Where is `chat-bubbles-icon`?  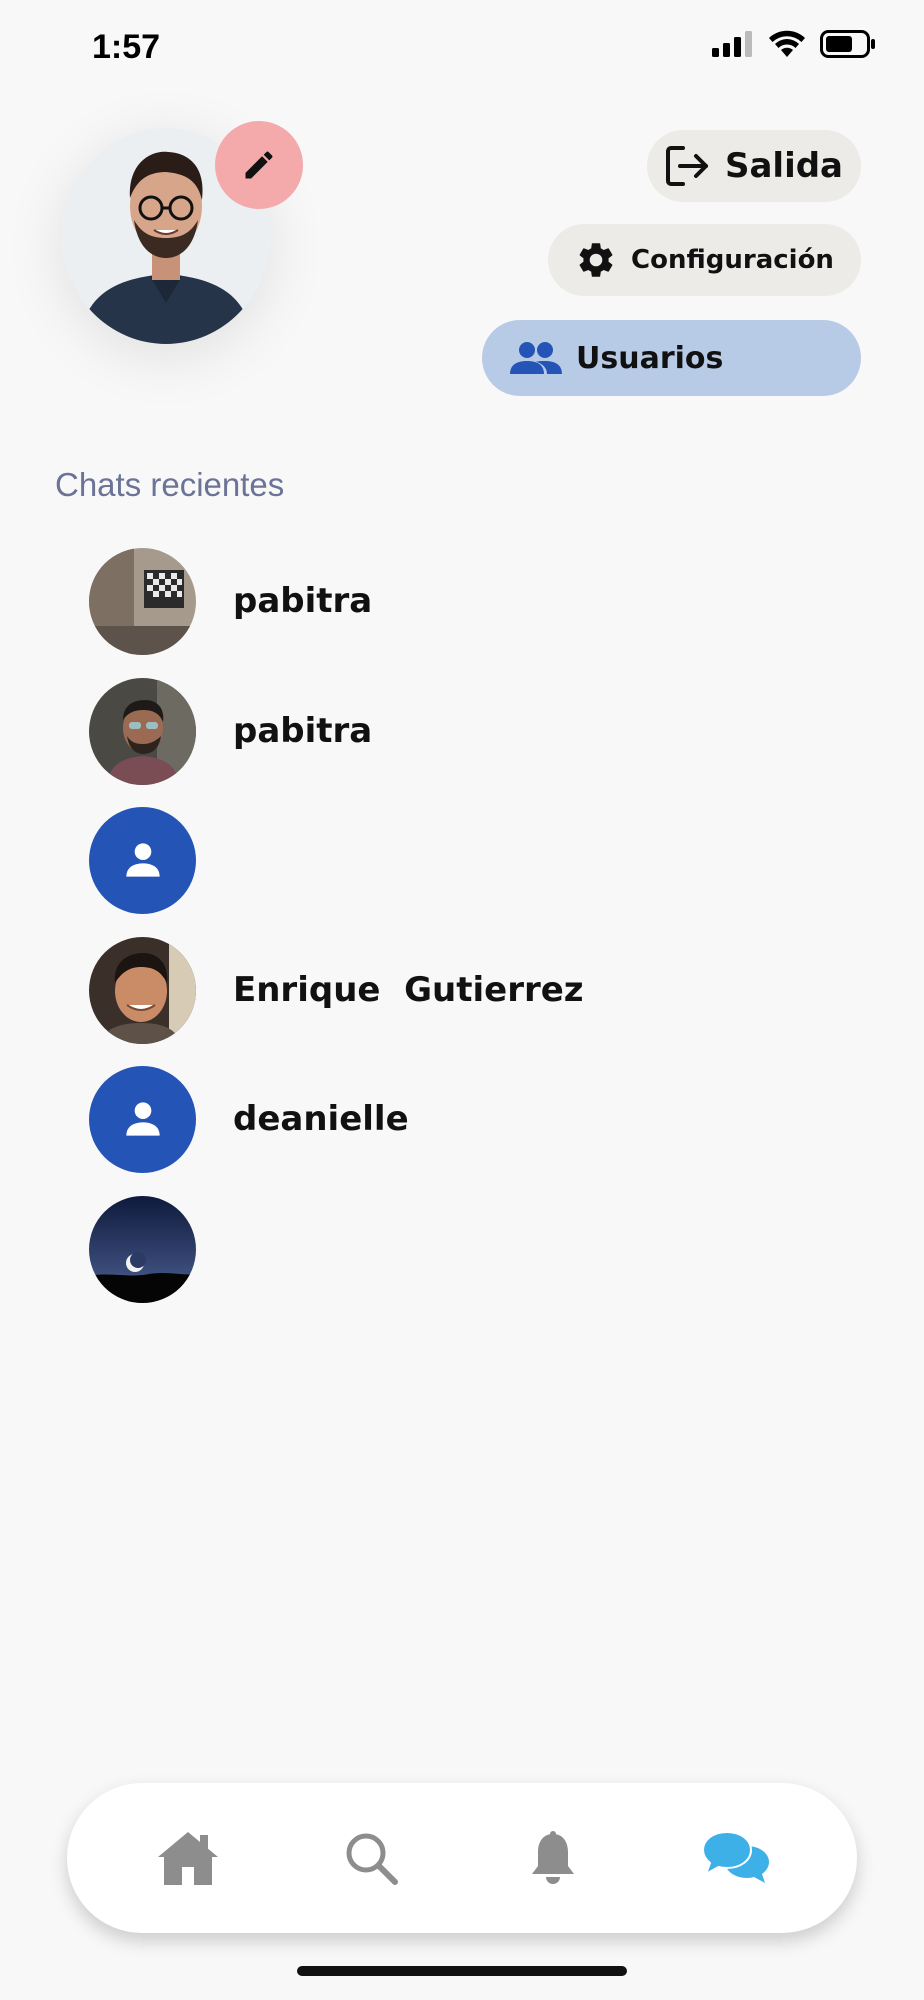
chat-bubbles-icon is located at coordinates (735, 1856).